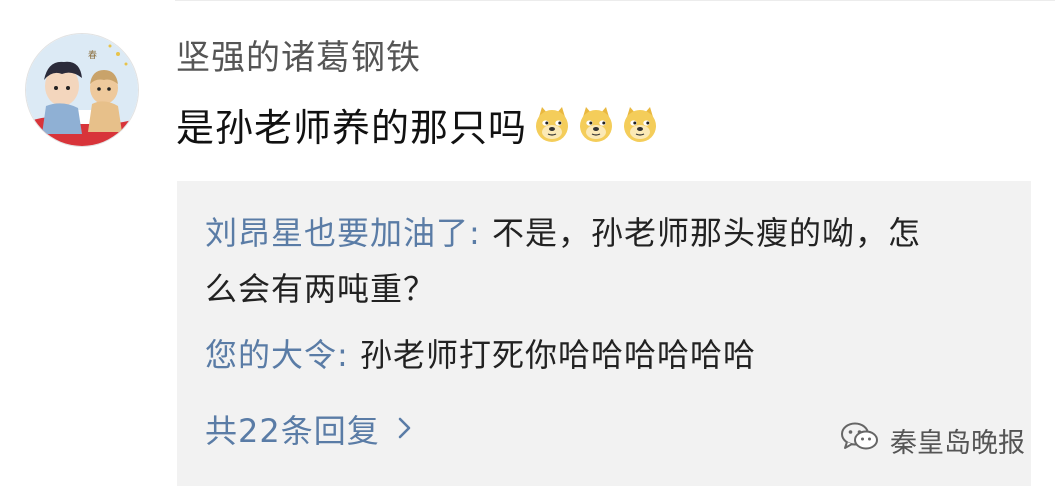 The image size is (1055, 487). Describe the element at coordinates (405, 429) in the screenshot. I see `chevron-right-icon` at that location.